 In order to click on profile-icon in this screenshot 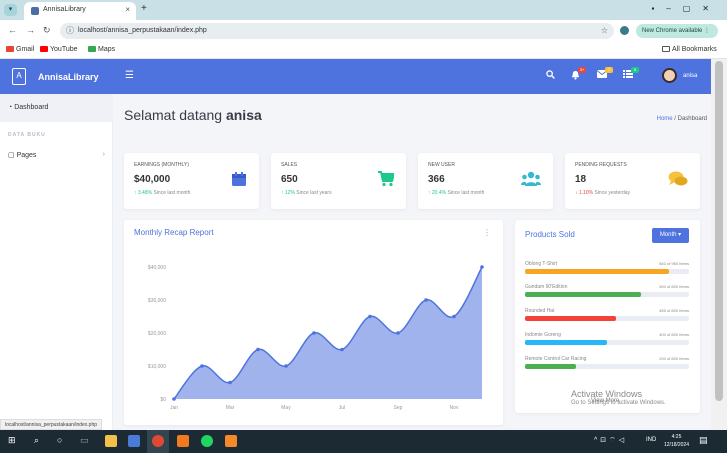, I will do `click(624, 30)`.